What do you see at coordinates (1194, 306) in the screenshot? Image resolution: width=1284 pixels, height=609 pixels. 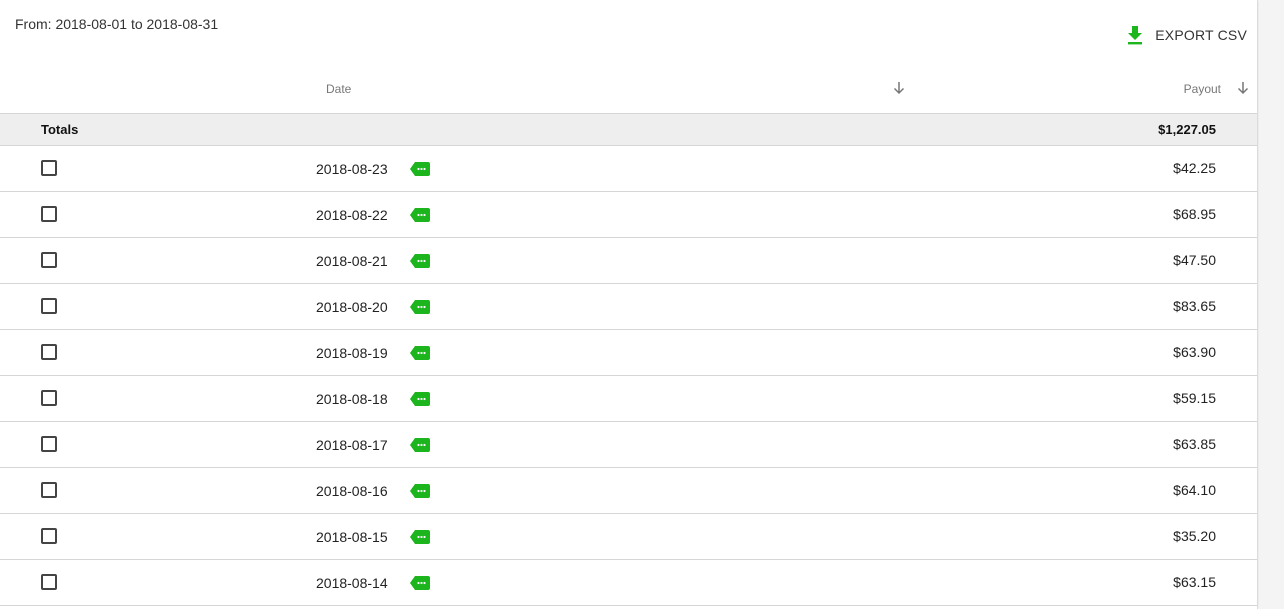 I see `row-payout: $83.65` at bounding box center [1194, 306].